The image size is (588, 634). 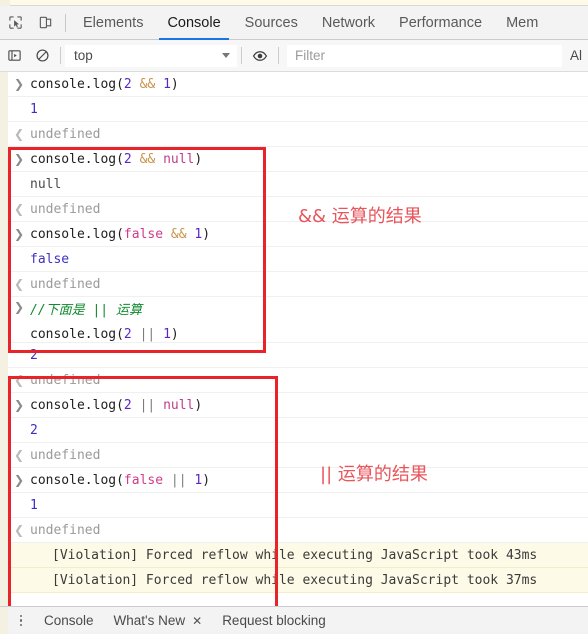 I want to click on console-input-row: ❯ console.log(2 && 1), so click(x=298, y=84).